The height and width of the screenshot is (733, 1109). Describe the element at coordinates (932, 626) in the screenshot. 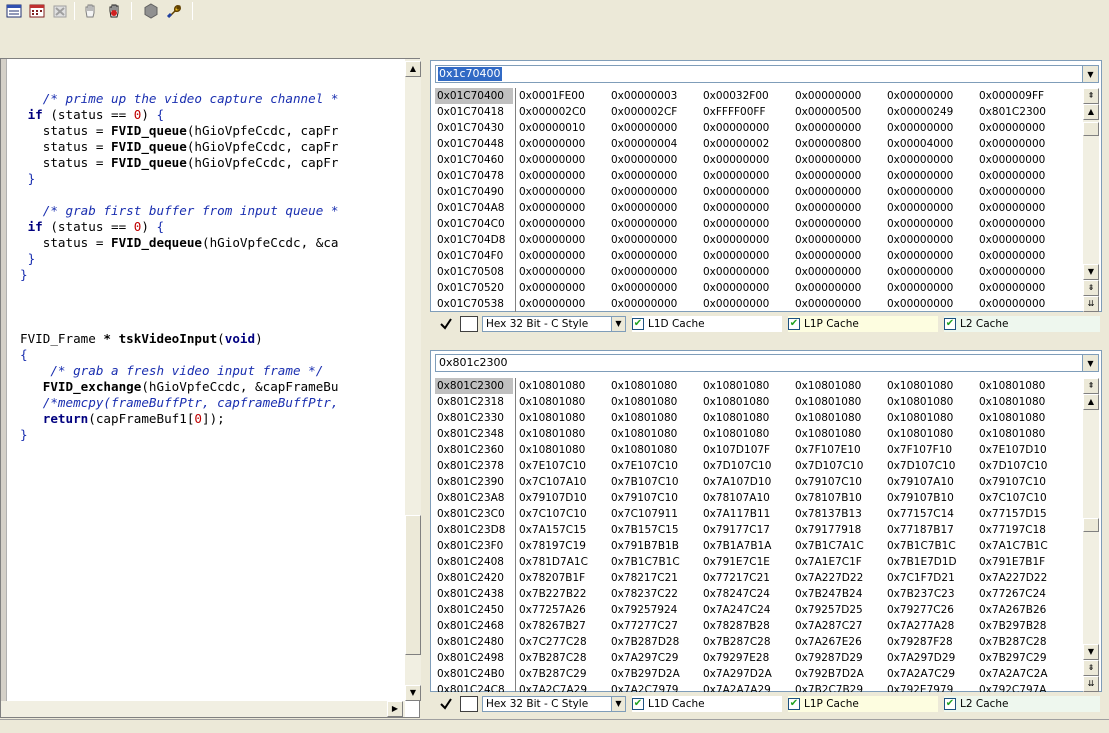

I see `memory-value: 0x7A277A28` at that location.